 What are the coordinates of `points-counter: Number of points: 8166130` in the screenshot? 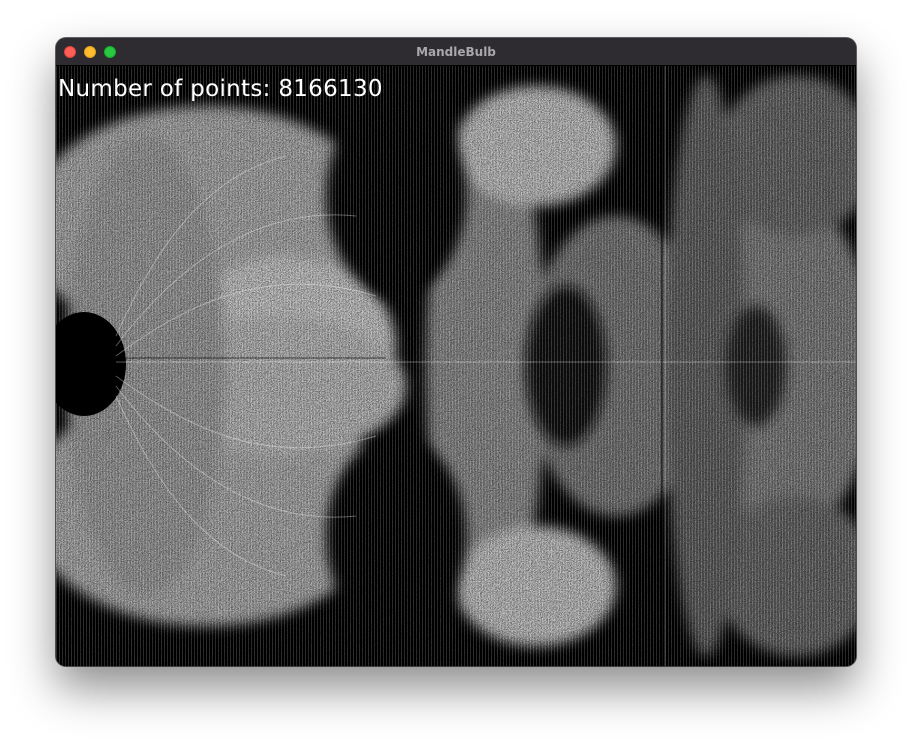 It's located at (220, 89).